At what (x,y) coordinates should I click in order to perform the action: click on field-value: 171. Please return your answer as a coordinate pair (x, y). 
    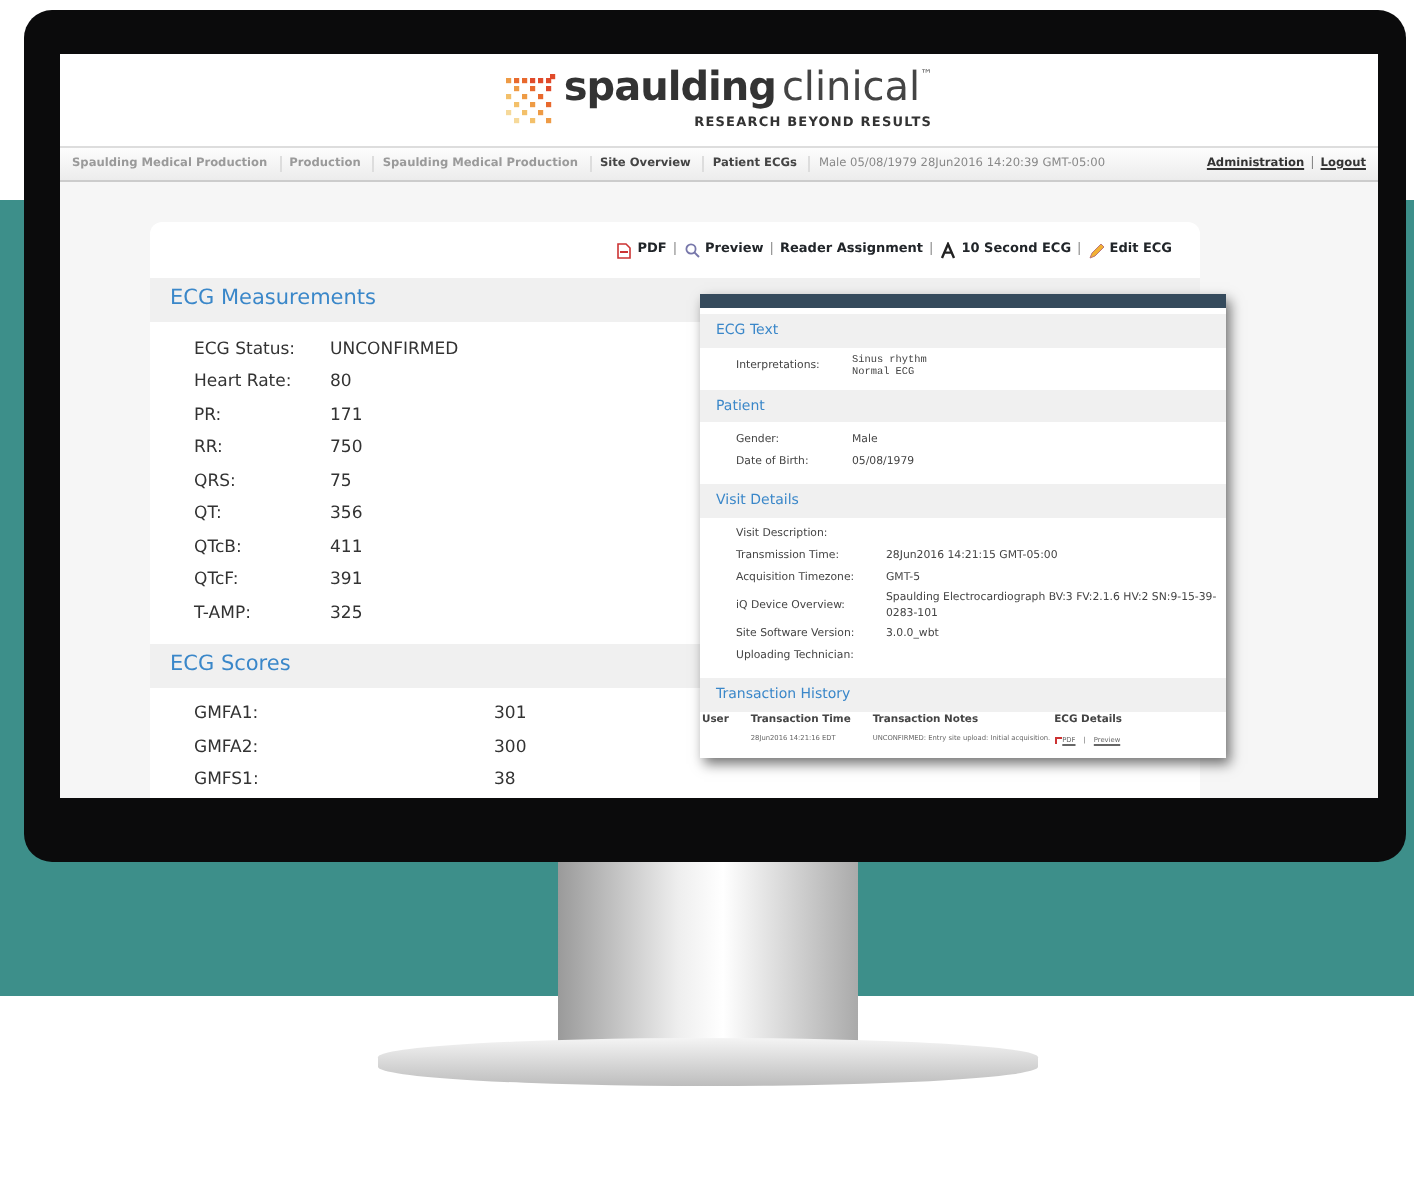
    Looking at the image, I should click on (346, 416).